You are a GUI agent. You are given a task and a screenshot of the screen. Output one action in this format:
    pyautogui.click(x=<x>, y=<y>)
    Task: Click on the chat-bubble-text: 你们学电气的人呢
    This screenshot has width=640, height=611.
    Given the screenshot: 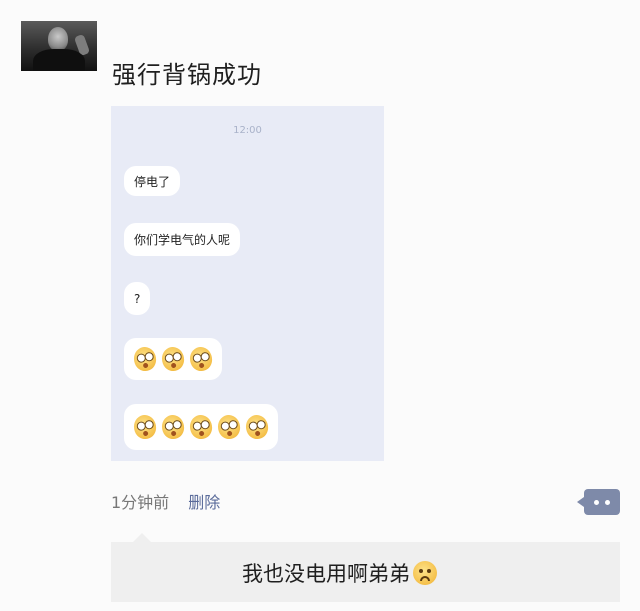 What is the action you would take?
    pyautogui.click(x=182, y=240)
    